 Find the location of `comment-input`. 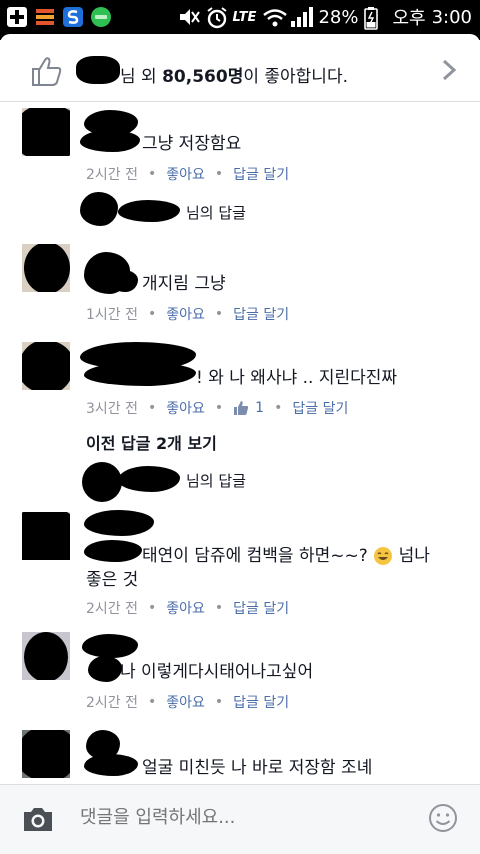

comment-input is located at coordinates (230, 817).